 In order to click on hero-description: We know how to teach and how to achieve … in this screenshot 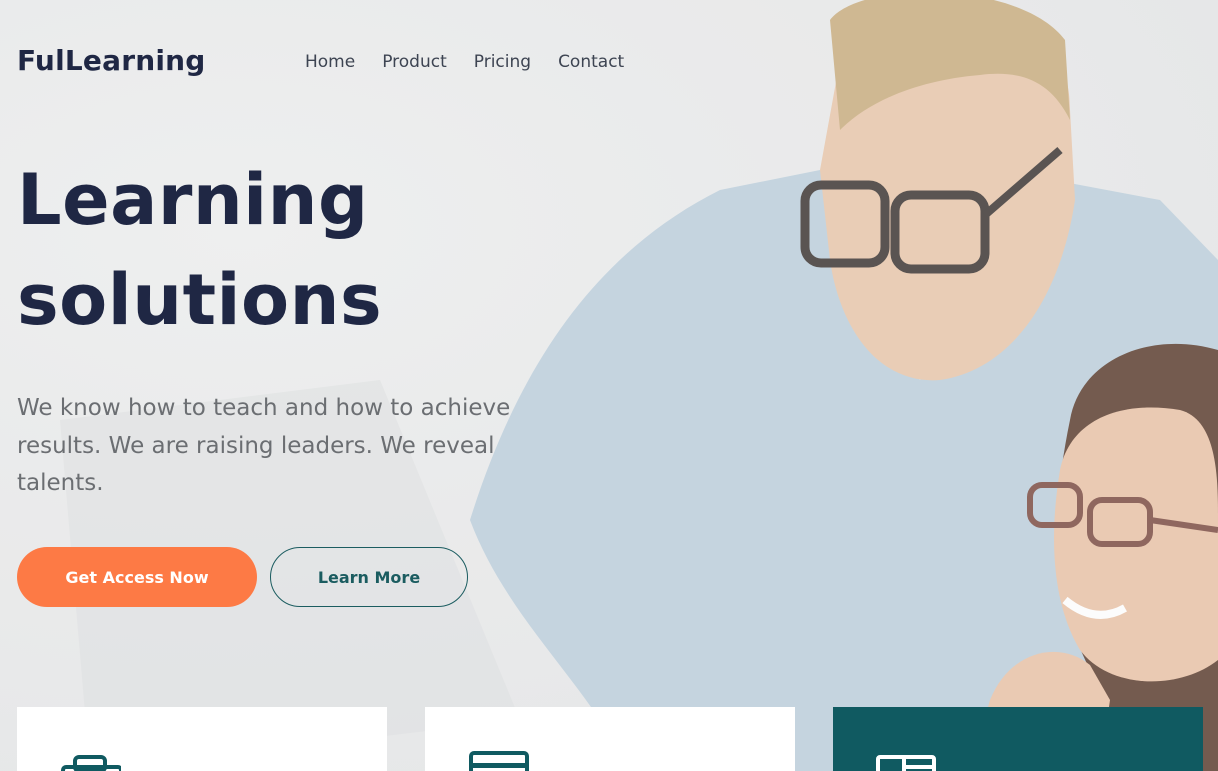, I will do `click(264, 445)`.